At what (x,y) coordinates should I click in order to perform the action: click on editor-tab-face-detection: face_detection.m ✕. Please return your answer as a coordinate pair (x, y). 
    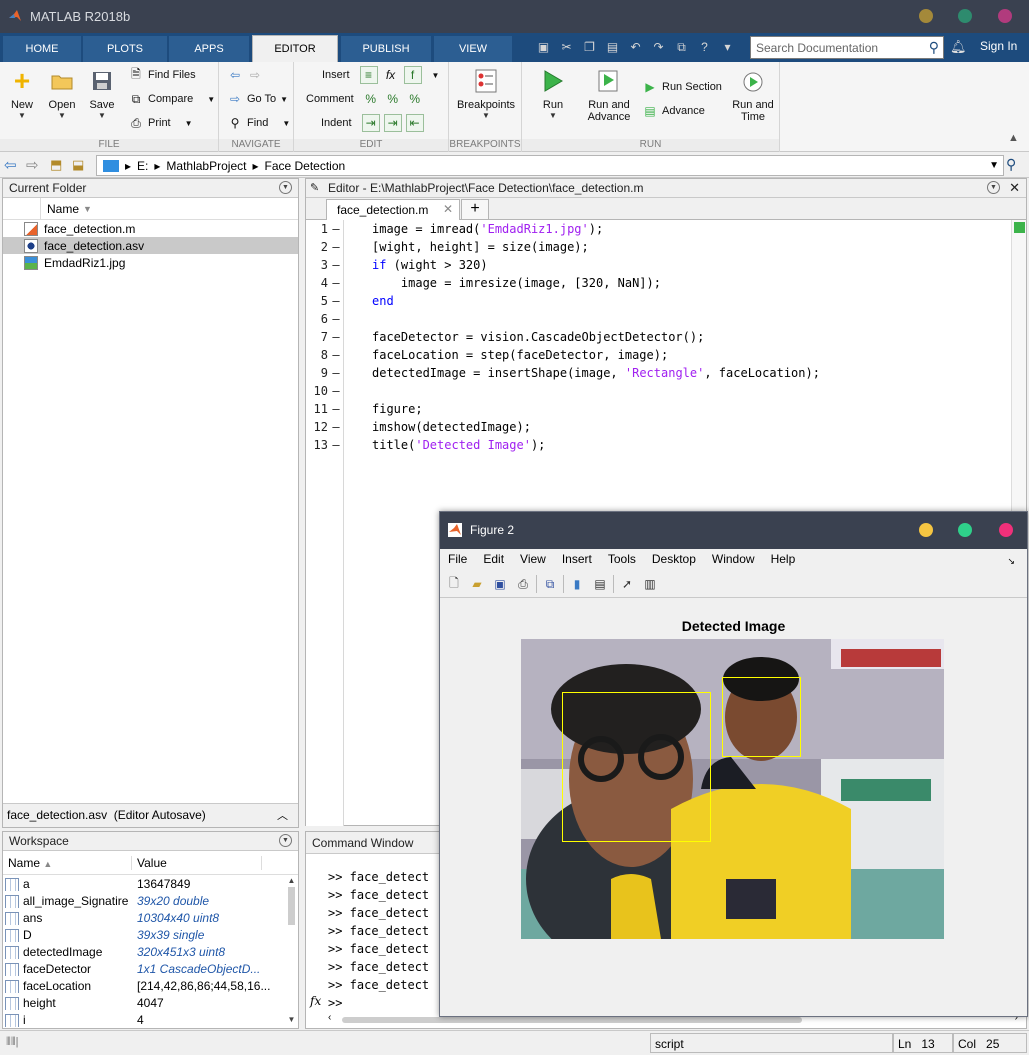
    Looking at the image, I should click on (393, 209).